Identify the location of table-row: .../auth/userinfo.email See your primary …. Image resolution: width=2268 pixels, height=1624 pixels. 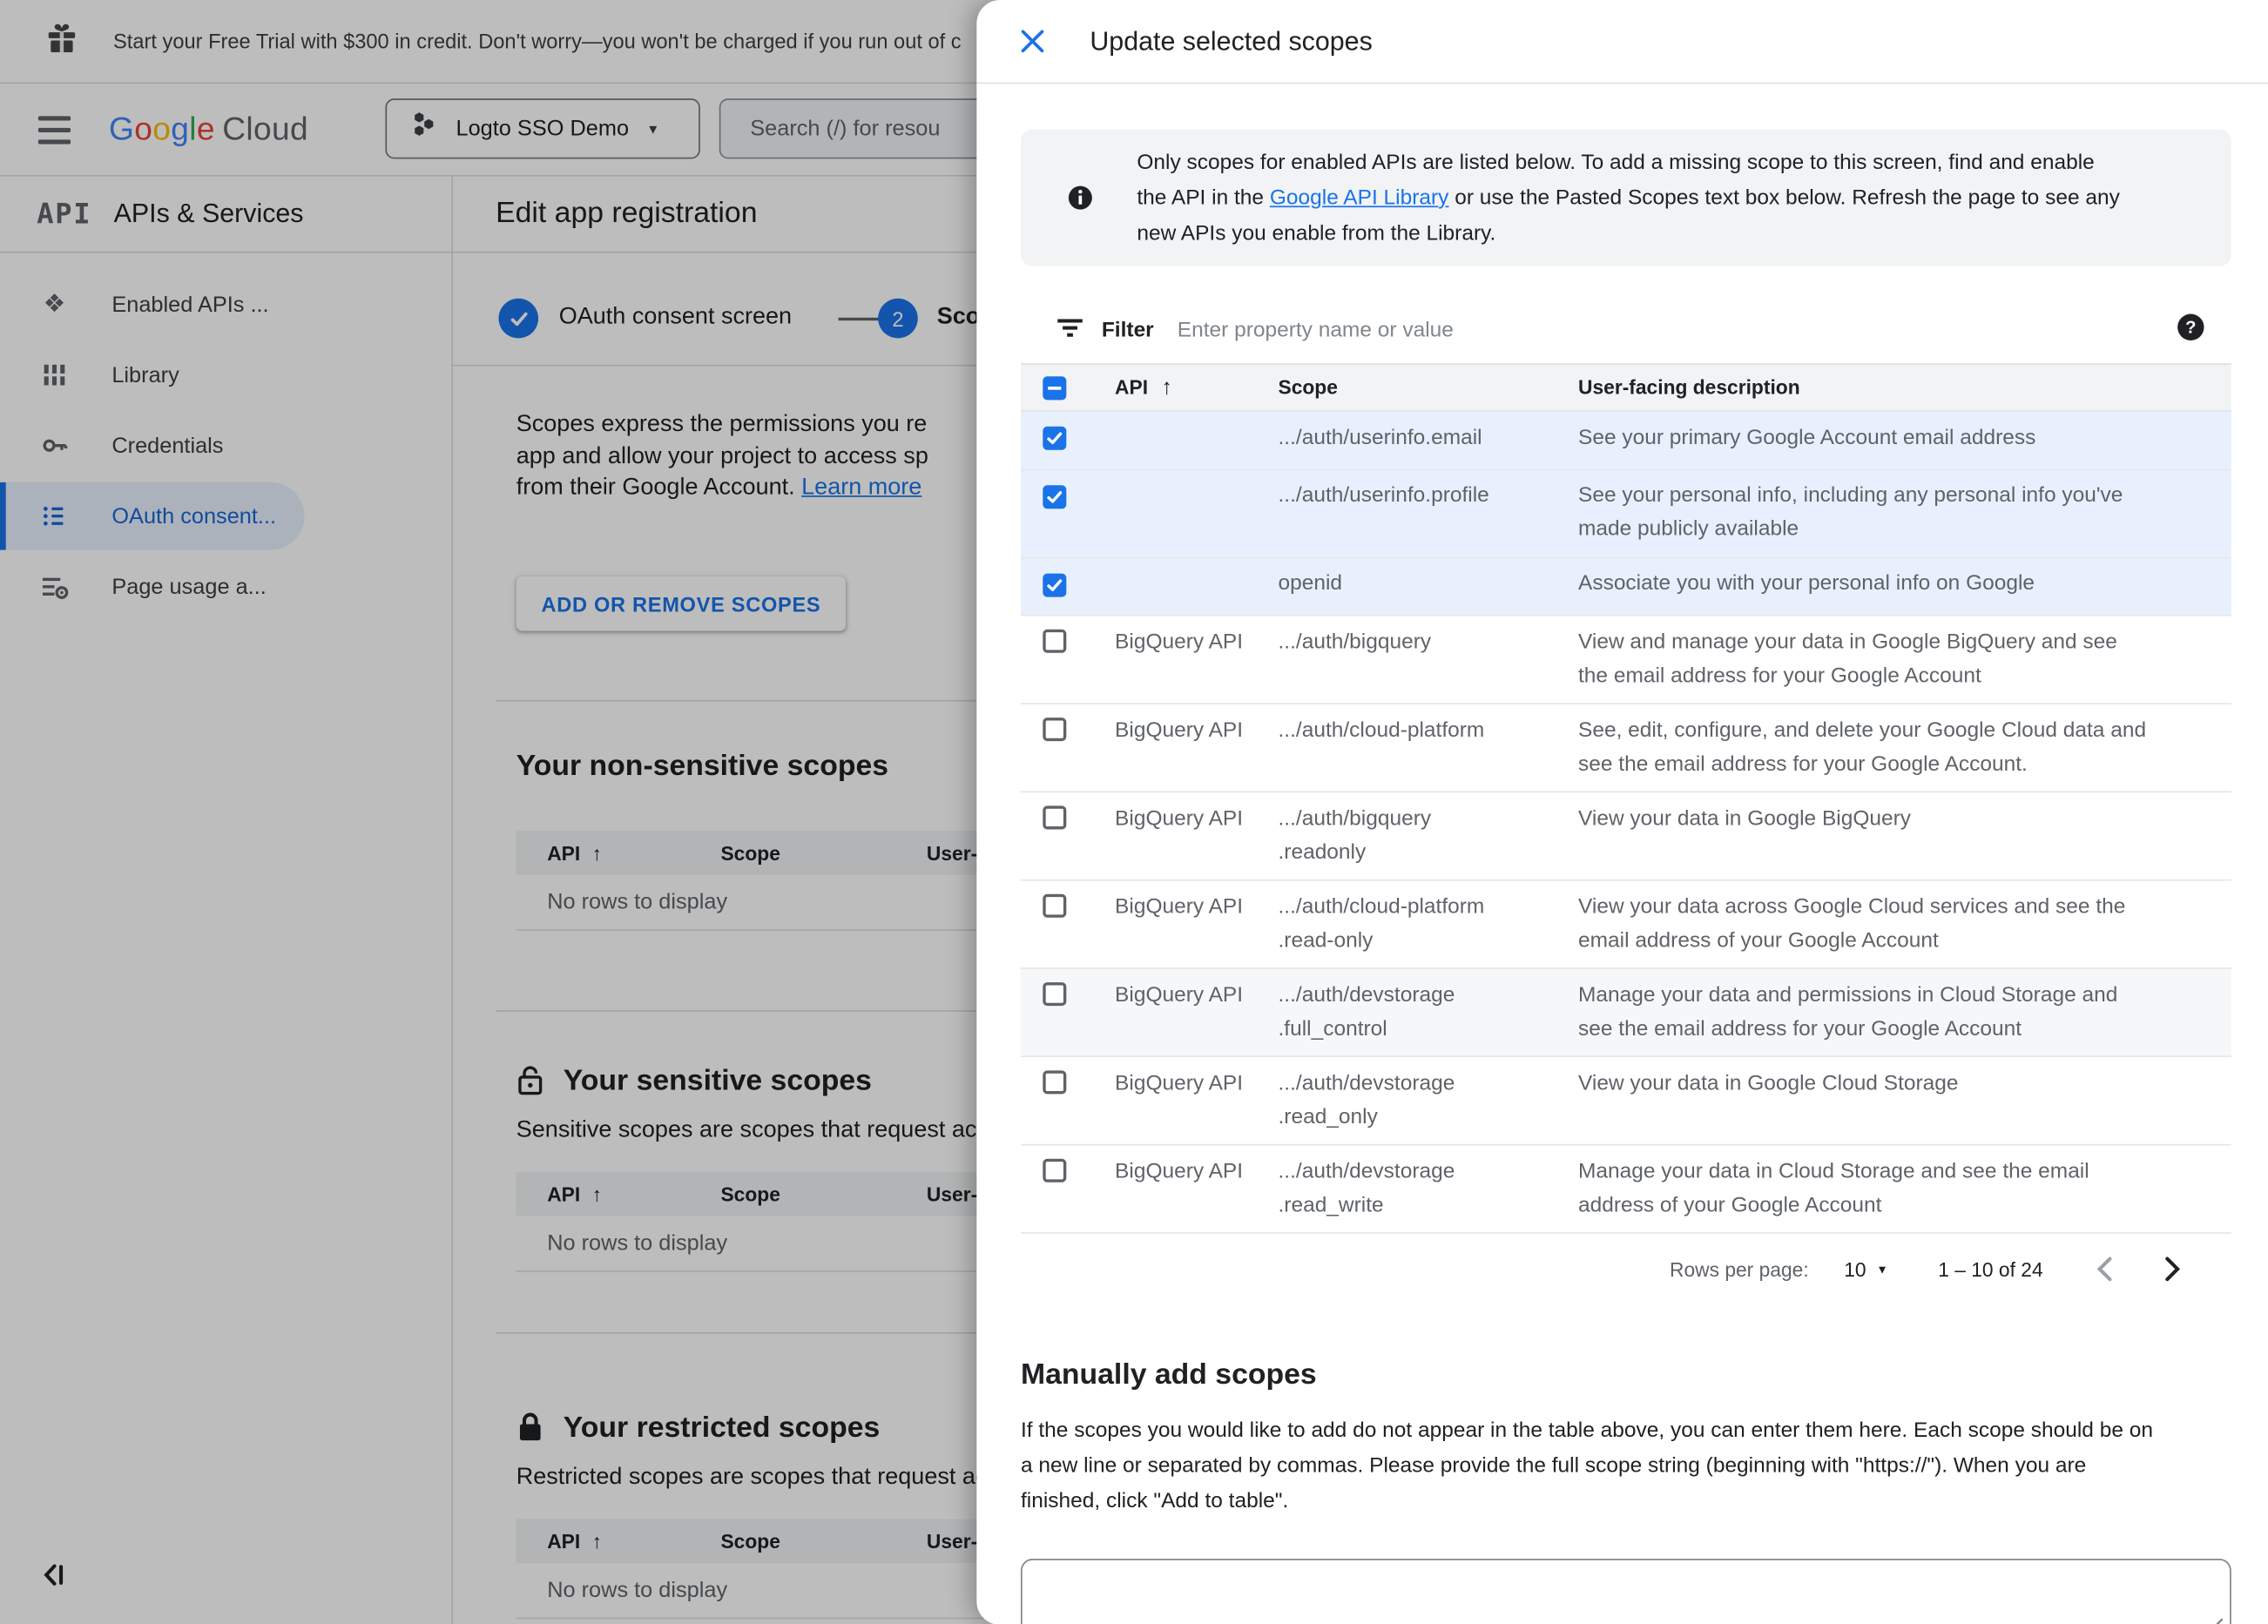
(1625, 441).